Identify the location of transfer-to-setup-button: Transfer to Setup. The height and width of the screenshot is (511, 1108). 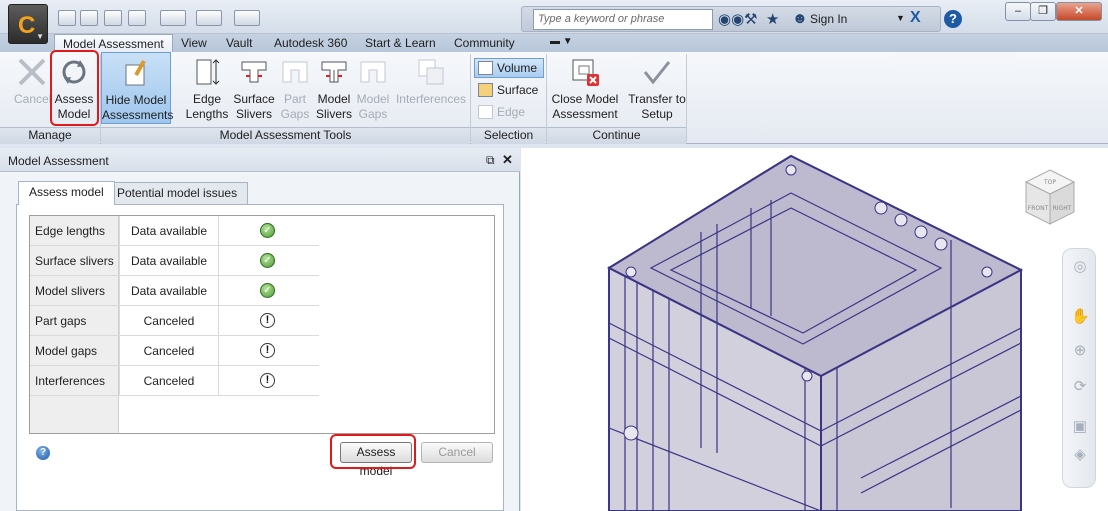
(657, 88).